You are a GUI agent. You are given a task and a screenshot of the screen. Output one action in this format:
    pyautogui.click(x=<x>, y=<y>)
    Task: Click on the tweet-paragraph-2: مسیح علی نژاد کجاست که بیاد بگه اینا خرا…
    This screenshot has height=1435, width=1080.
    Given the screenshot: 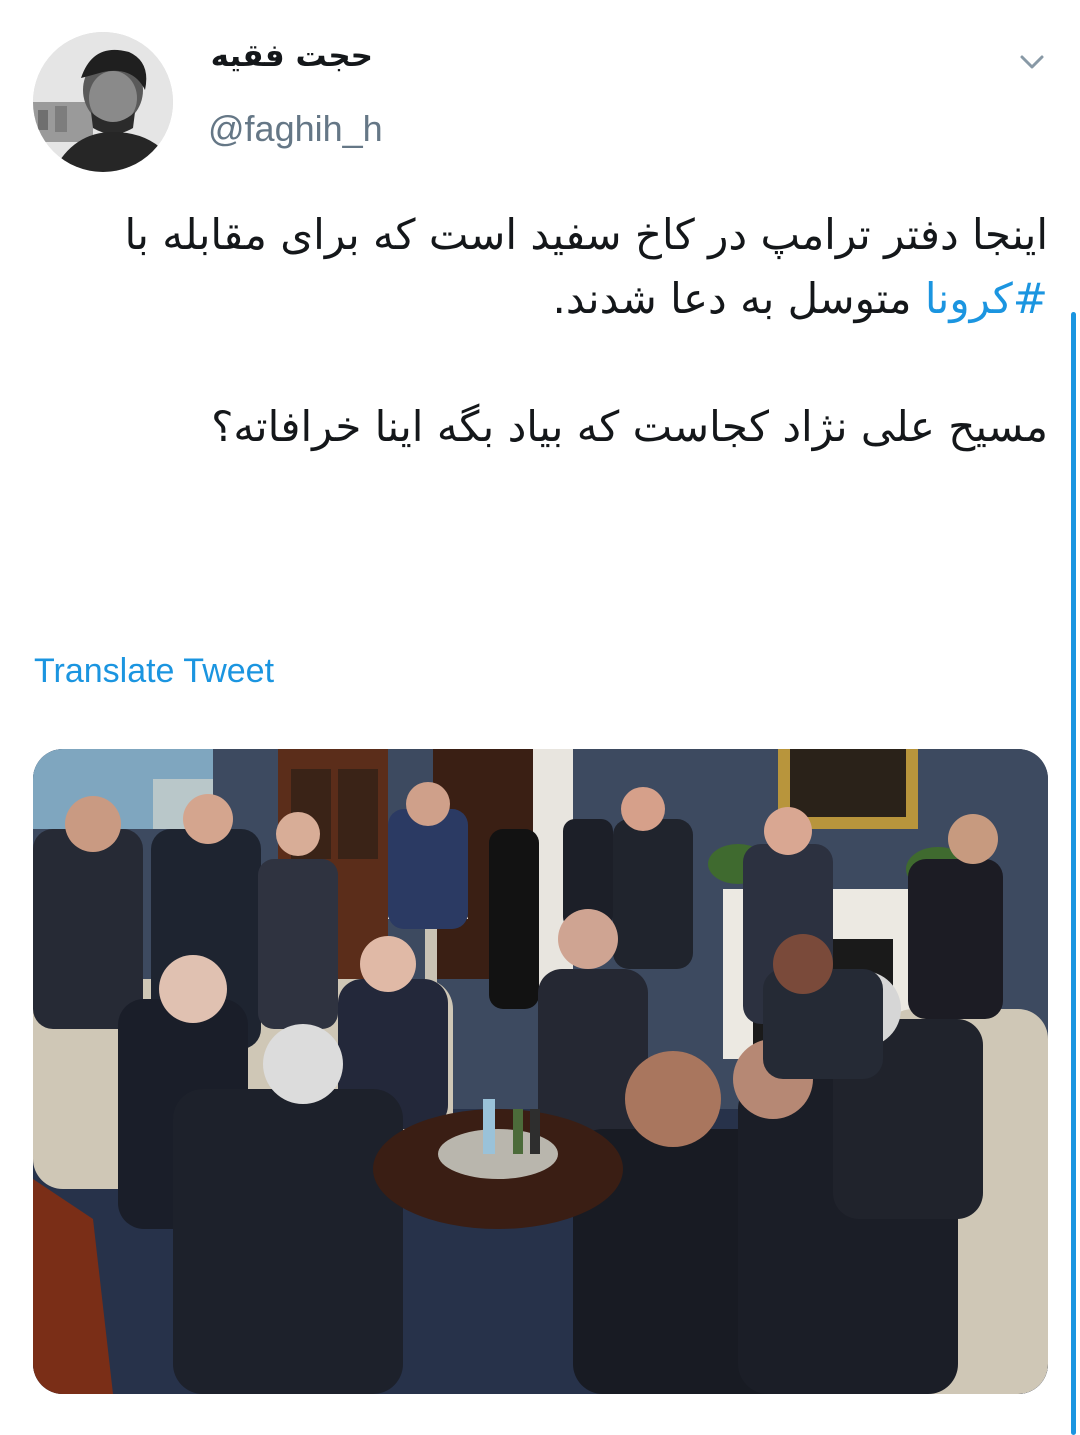 What is the action you would take?
    pyautogui.click(x=629, y=426)
    